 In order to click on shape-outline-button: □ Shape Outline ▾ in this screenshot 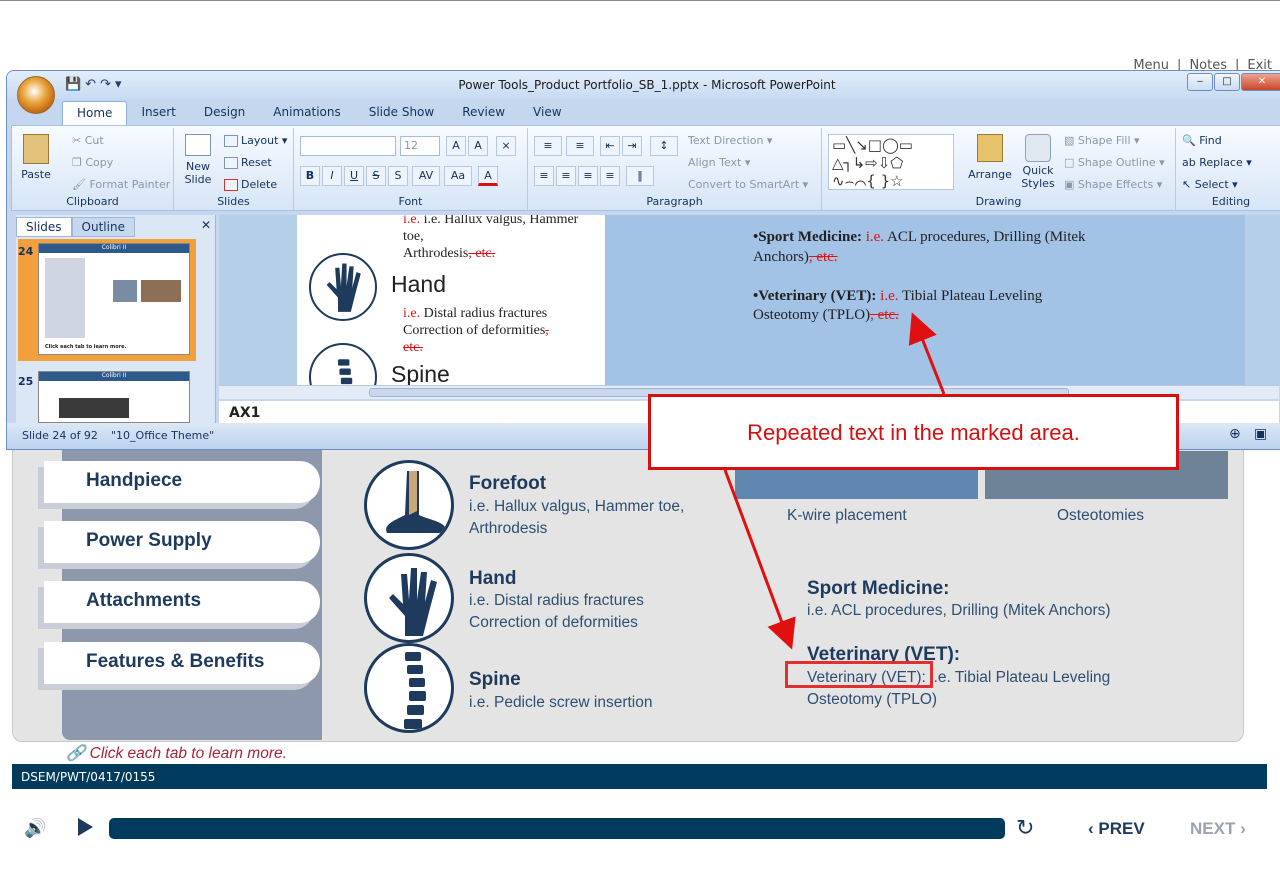, I will do `click(1114, 162)`.